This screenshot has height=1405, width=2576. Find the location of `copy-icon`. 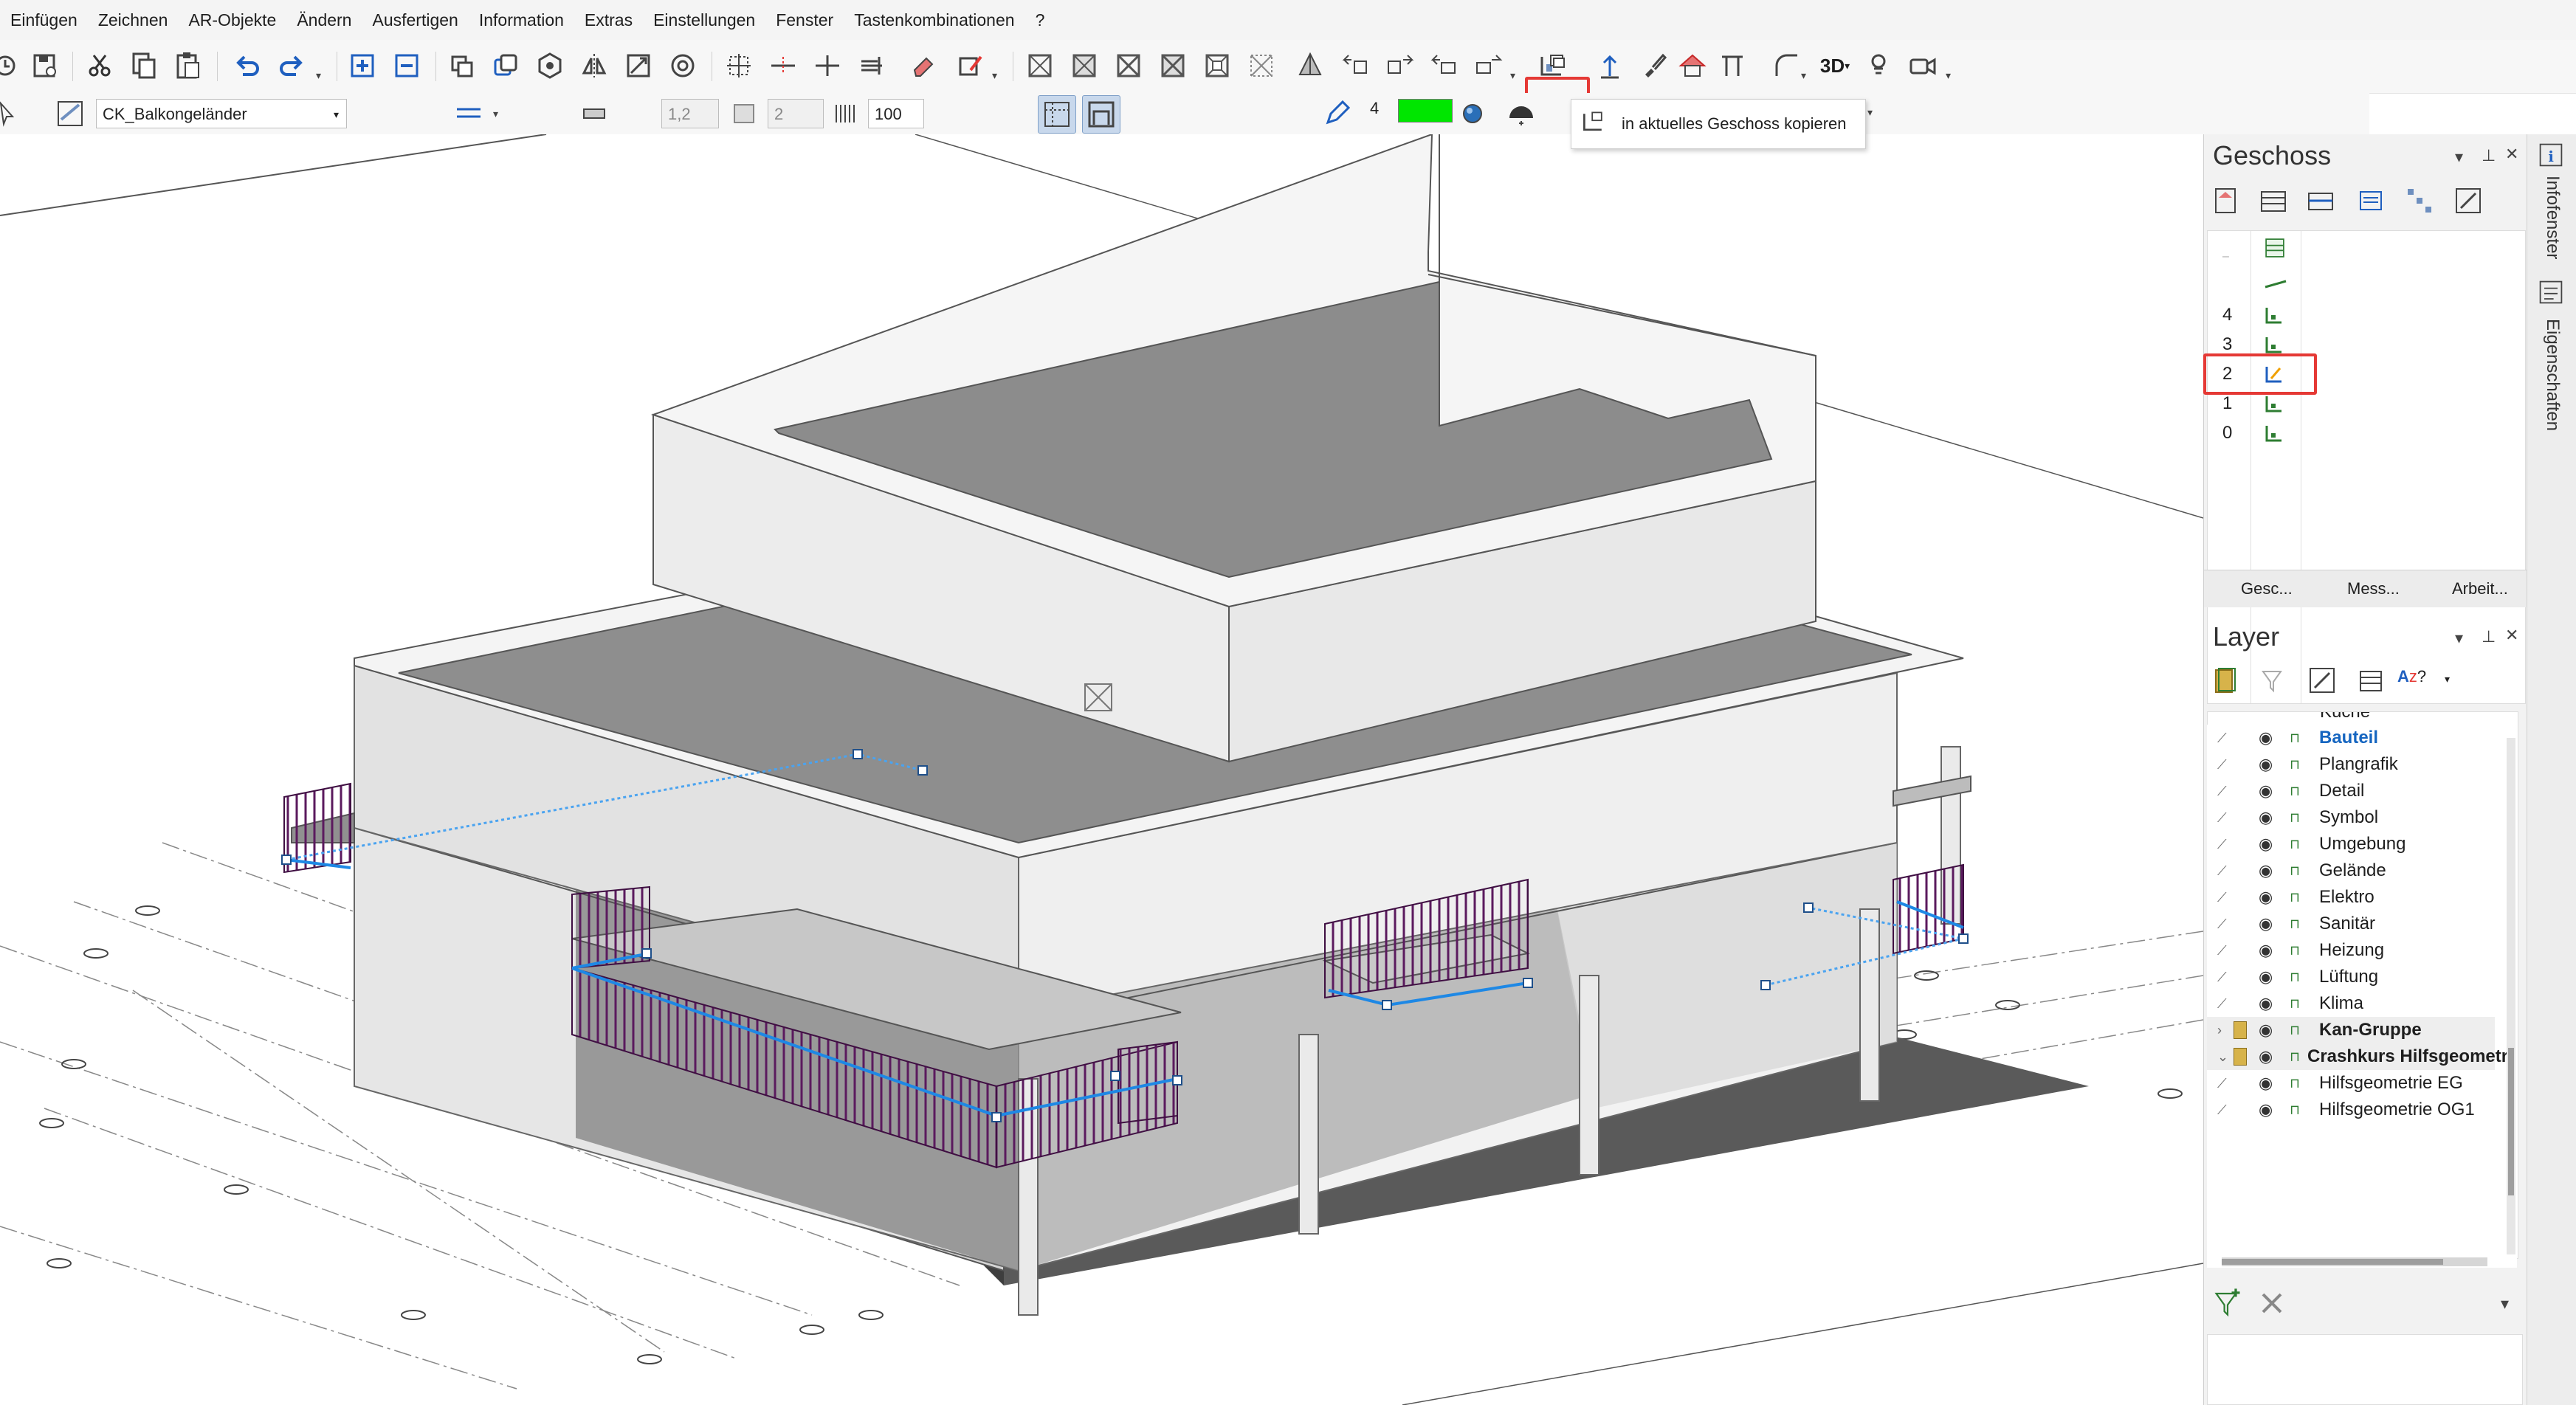

copy-icon is located at coordinates (143, 65).